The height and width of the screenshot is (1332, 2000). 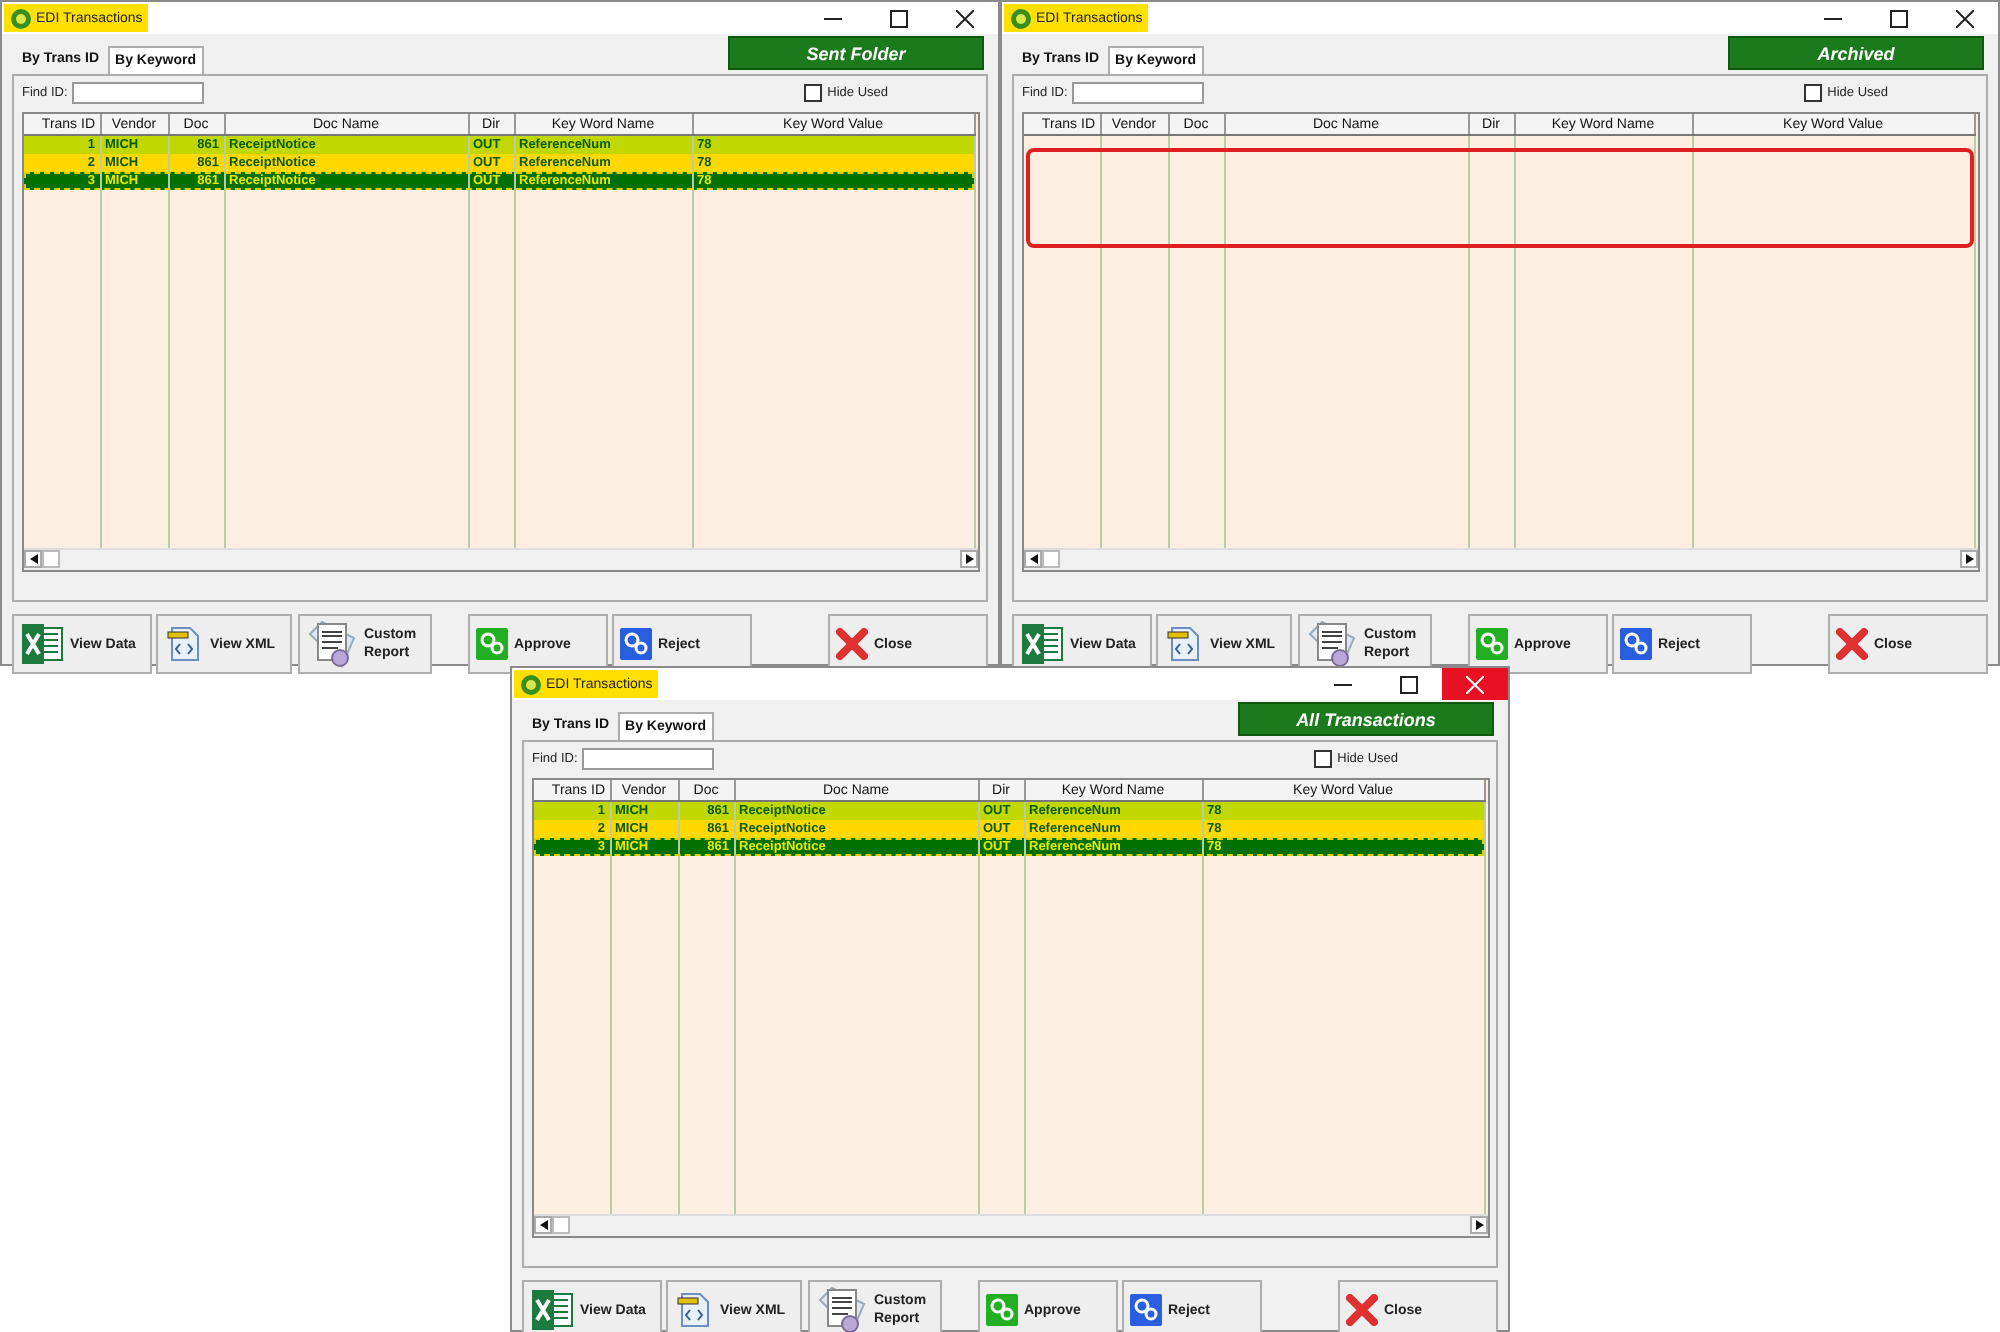 What do you see at coordinates (856, 53) in the screenshot?
I see `folder-banner: Sent Folder` at bounding box center [856, 53].